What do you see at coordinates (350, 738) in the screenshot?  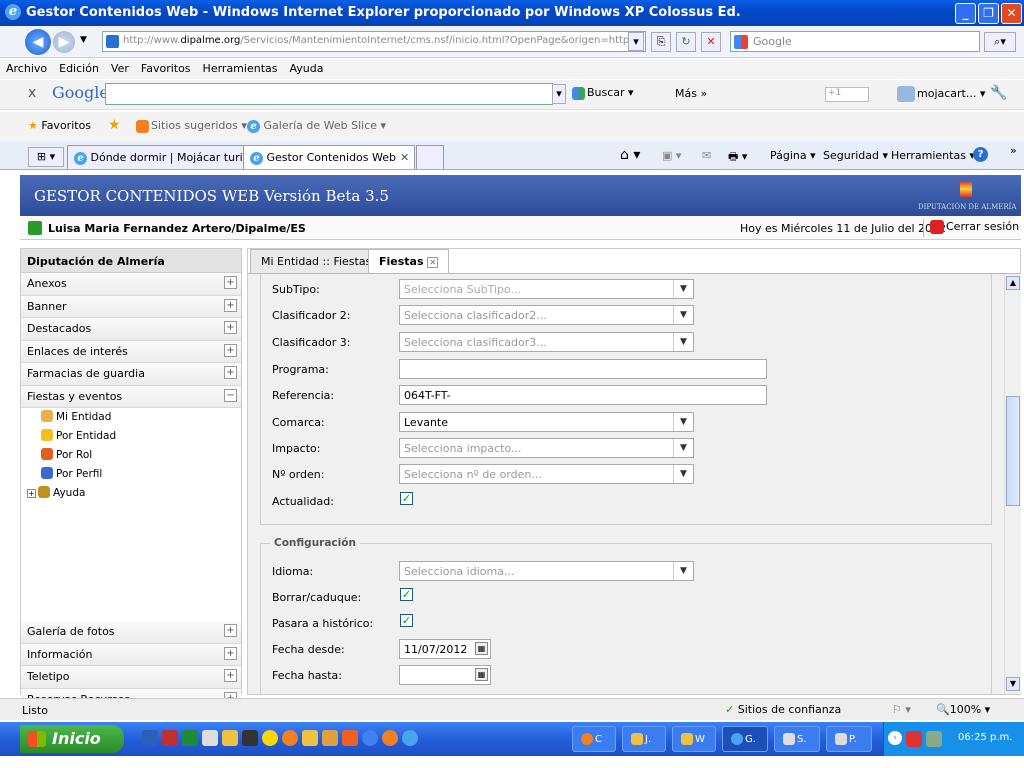 I see `media-icon` at bounding box center [350, 738].